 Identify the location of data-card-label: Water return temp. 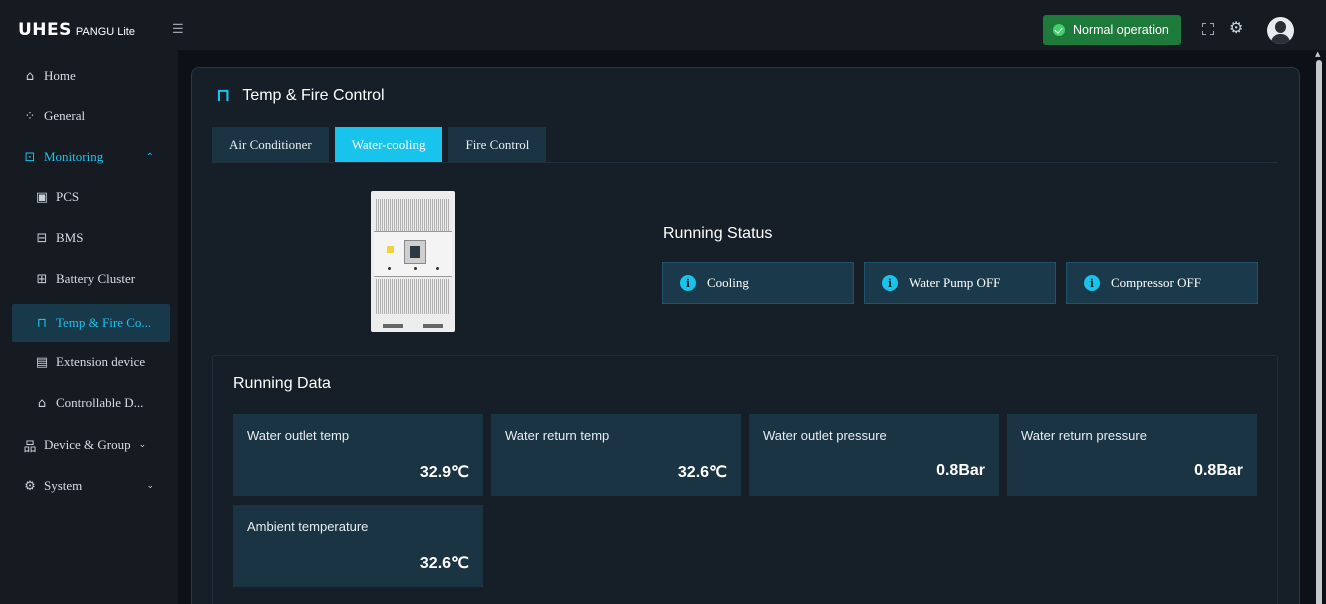
(557, 435).